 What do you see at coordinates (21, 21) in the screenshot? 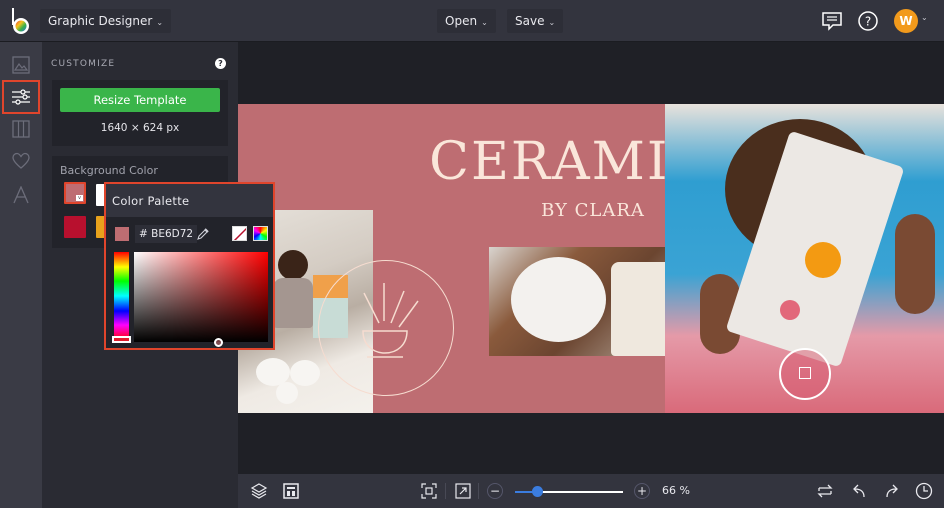
I see `befunky-logo-icon` at bounding box center [21, 21].